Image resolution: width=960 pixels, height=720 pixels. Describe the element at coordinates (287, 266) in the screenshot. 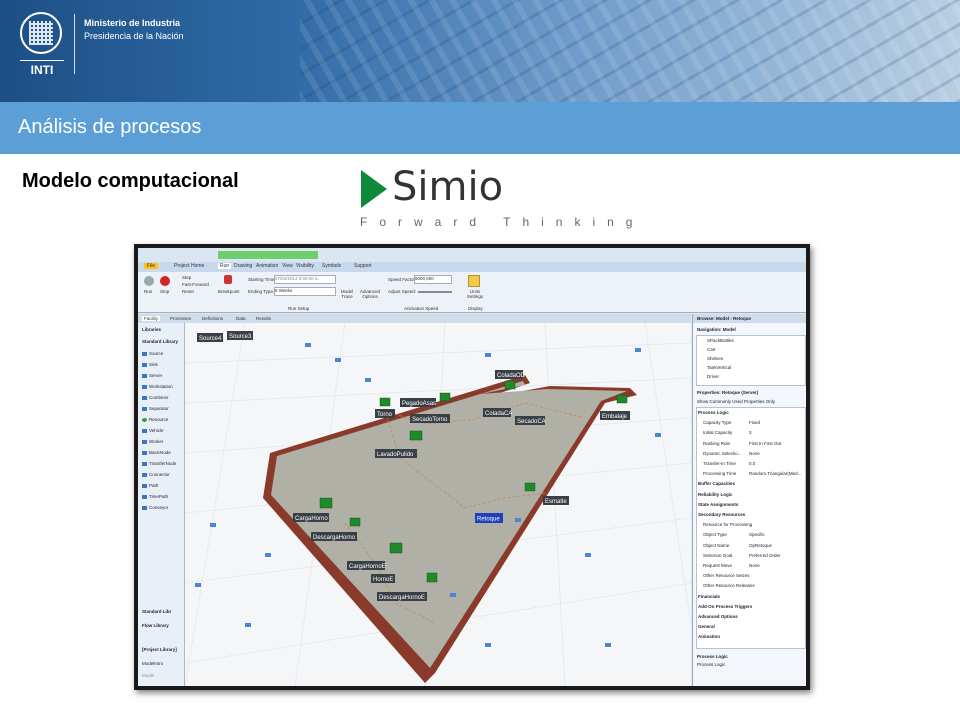

I see `tab-view: View` at that location.